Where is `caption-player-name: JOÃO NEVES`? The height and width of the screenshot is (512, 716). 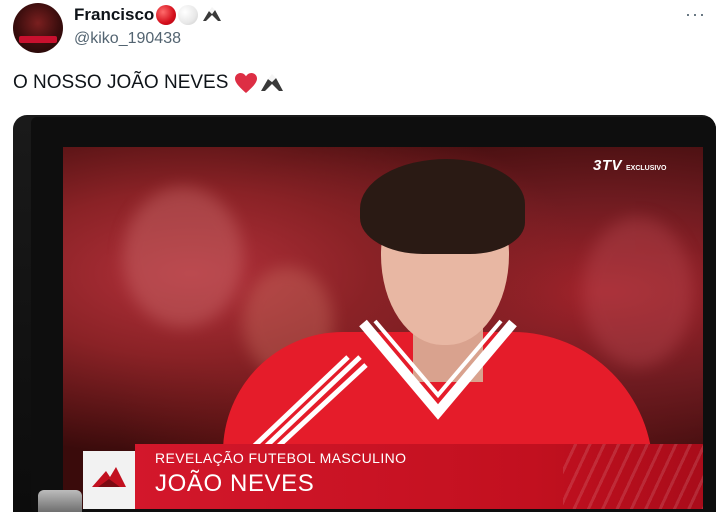 caption-player-name: JOÃO NEVES is located at coordinates (235, 483).